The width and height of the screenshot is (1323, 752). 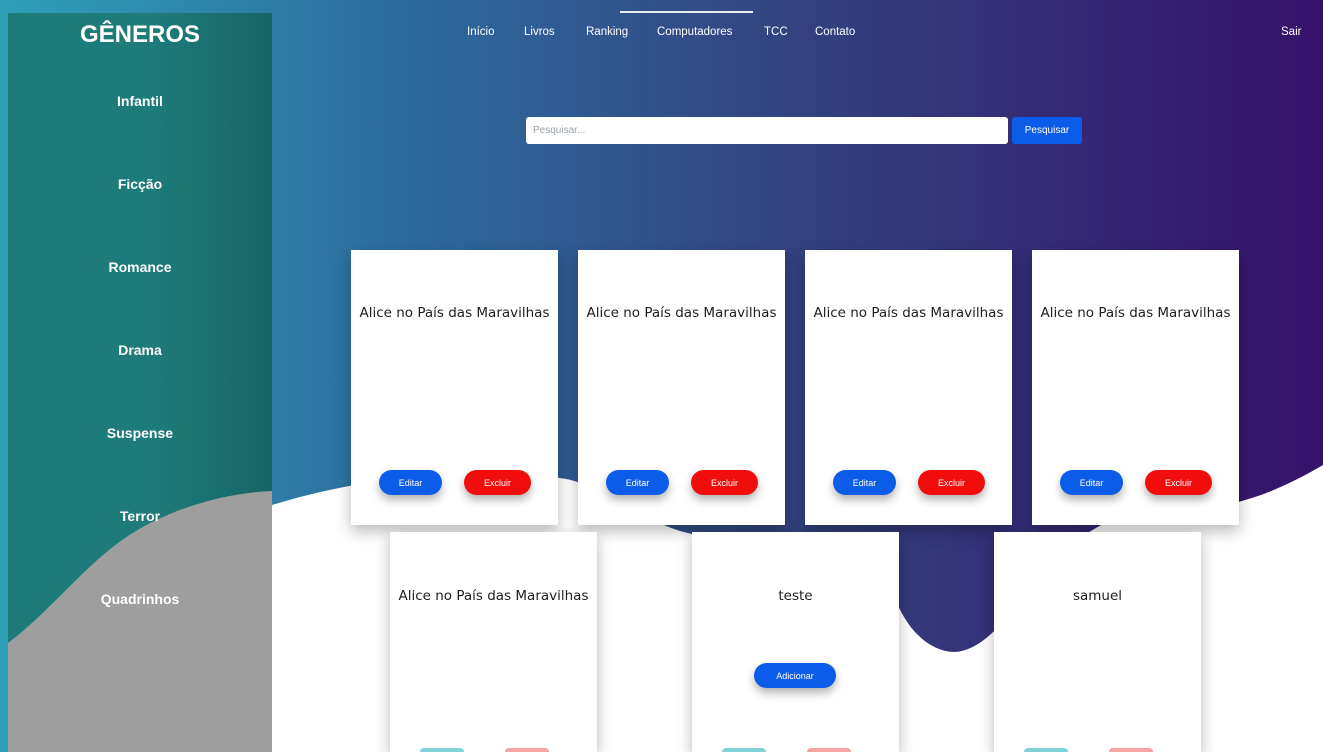 I want to click on genre-link-infantil: Infantil, so click(x=140, y=101).